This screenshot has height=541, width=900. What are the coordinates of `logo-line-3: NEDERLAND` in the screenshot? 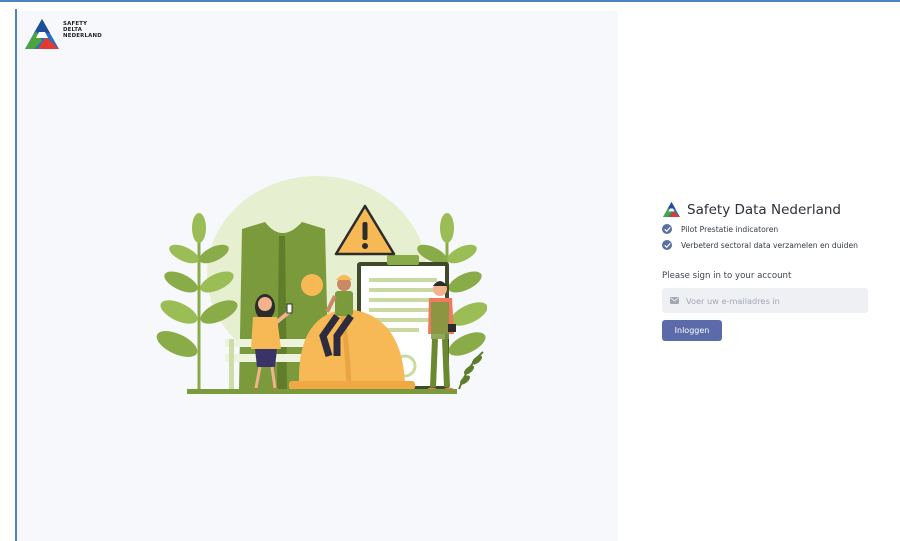 It's located at (82, 36).